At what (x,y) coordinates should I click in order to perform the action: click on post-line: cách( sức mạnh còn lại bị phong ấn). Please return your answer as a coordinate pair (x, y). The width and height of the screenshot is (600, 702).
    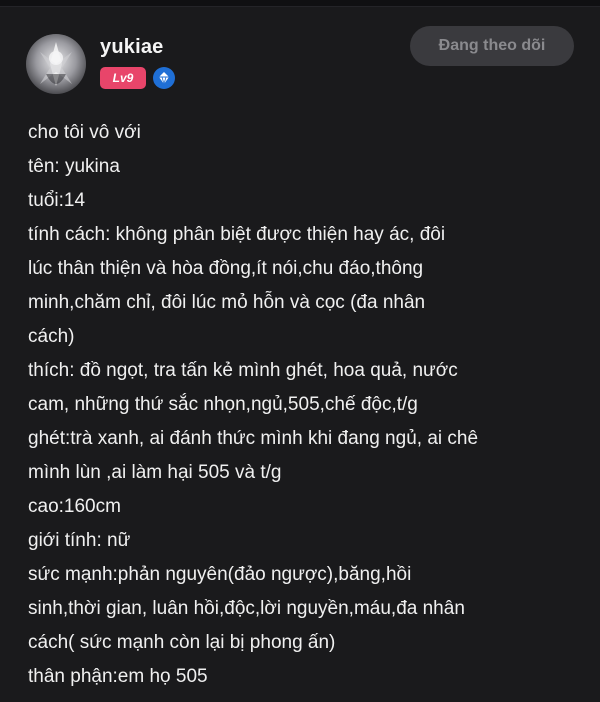
    Looking at the image, I should click on (182, 642).